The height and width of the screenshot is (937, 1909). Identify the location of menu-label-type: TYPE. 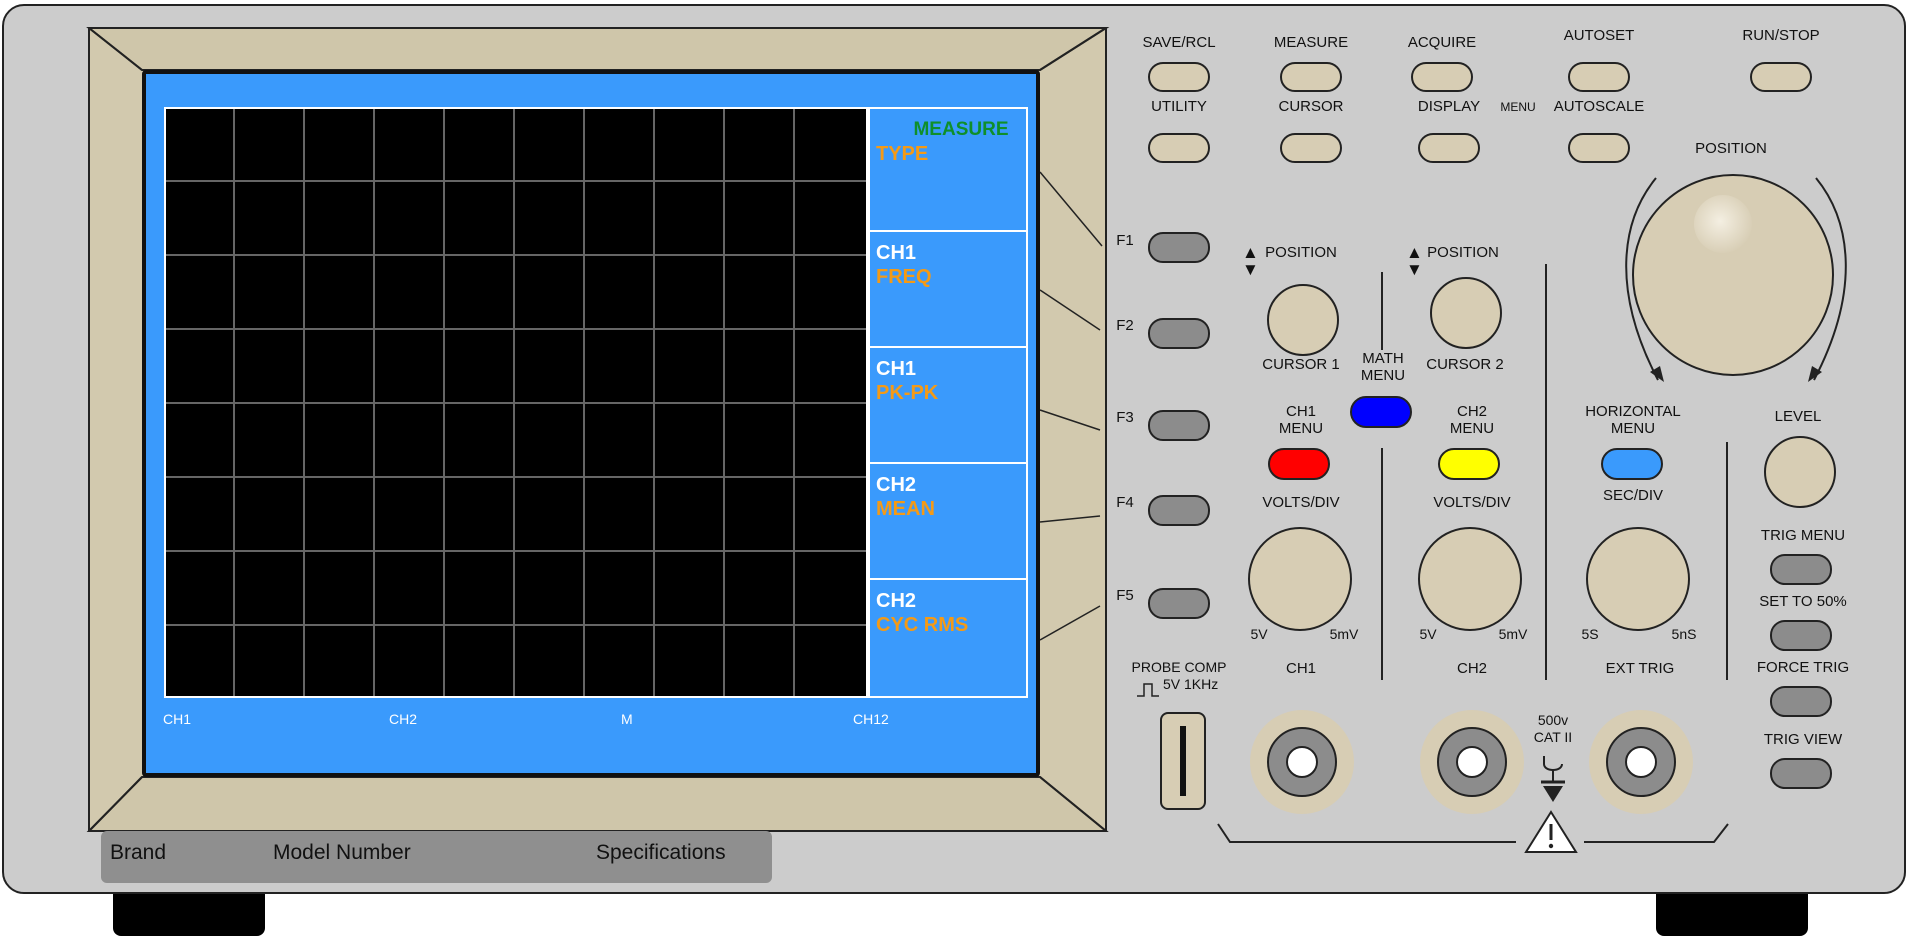
(902, 154).